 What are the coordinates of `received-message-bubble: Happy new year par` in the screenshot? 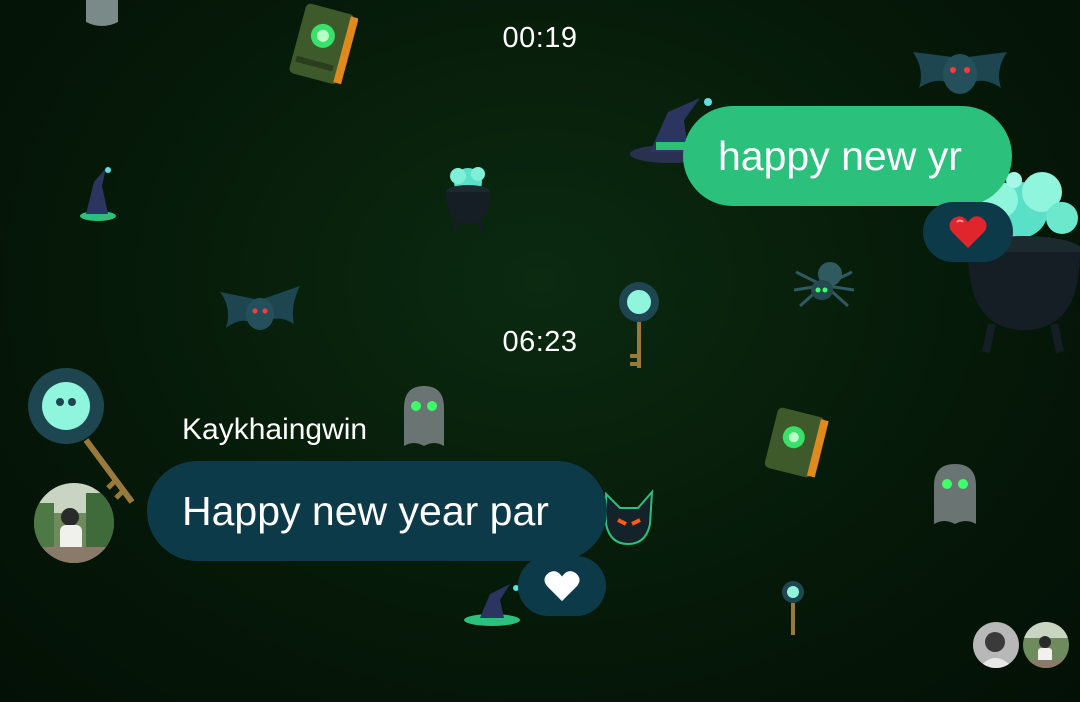 It's located at (377, 511).